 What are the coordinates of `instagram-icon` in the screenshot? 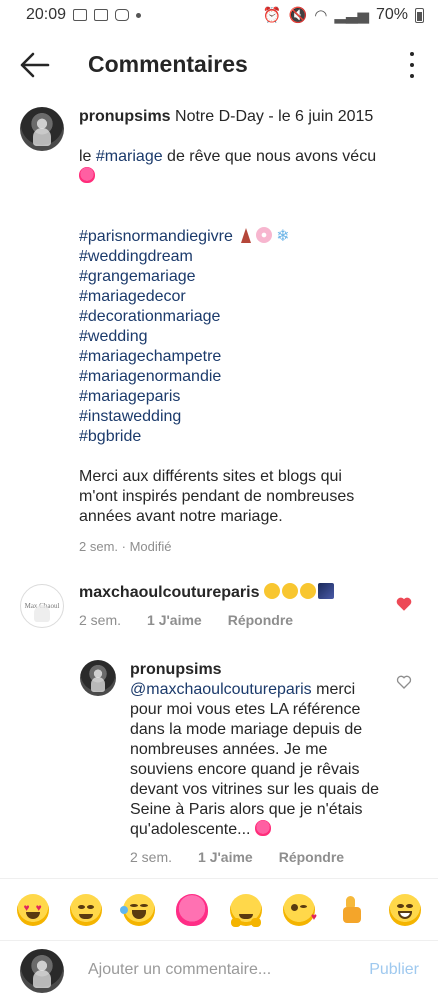 It's located at (122, 15).